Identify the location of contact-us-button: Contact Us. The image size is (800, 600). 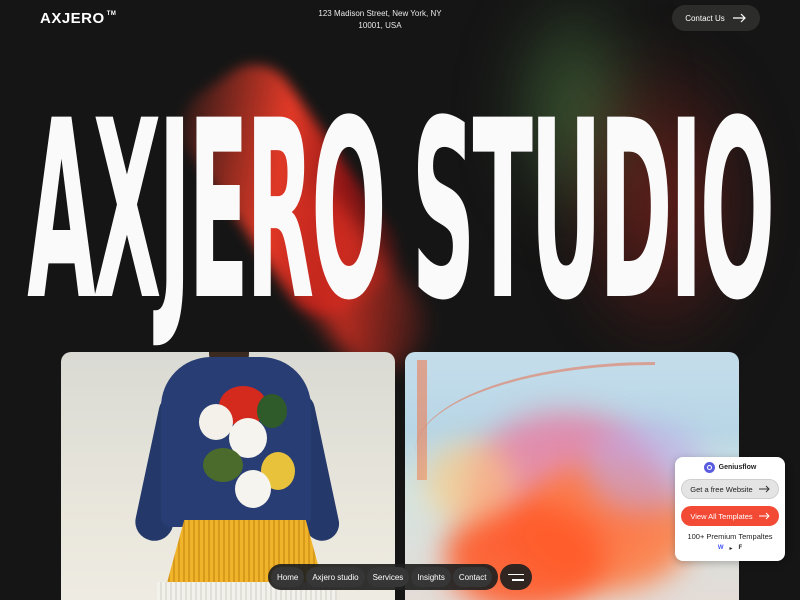
(716, 18).